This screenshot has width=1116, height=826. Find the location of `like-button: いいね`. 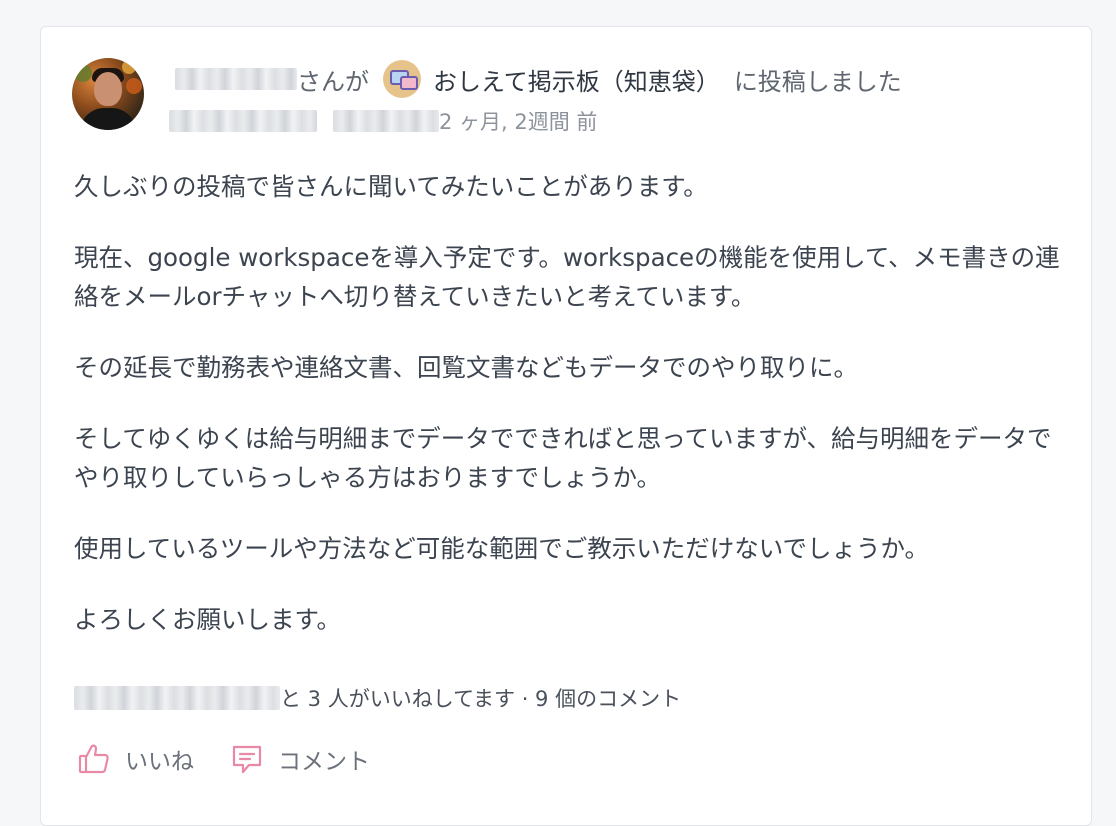

like-button: いいね is located at coordinates (135, 759).